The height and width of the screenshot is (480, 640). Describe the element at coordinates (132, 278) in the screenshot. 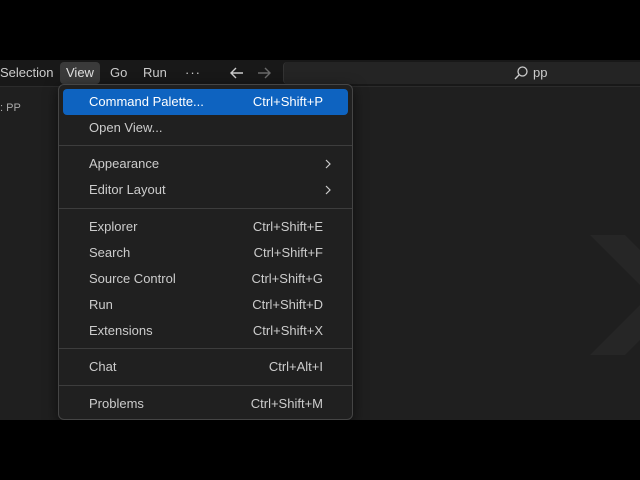

I see `menu-item-label: Source Control` at that location.